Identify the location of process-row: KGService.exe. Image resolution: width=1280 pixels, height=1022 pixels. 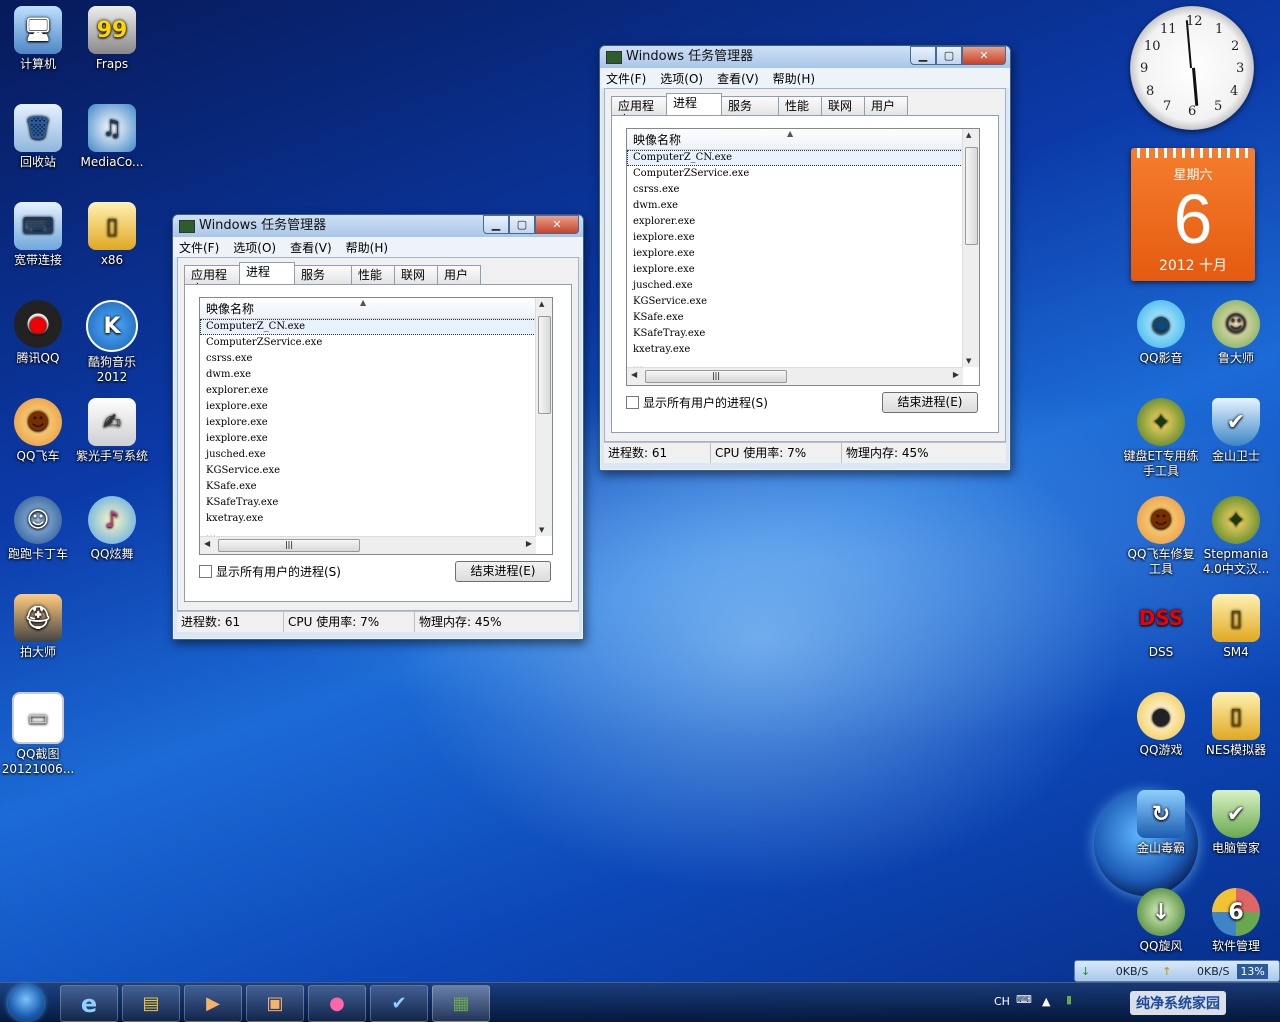
(376, 471).